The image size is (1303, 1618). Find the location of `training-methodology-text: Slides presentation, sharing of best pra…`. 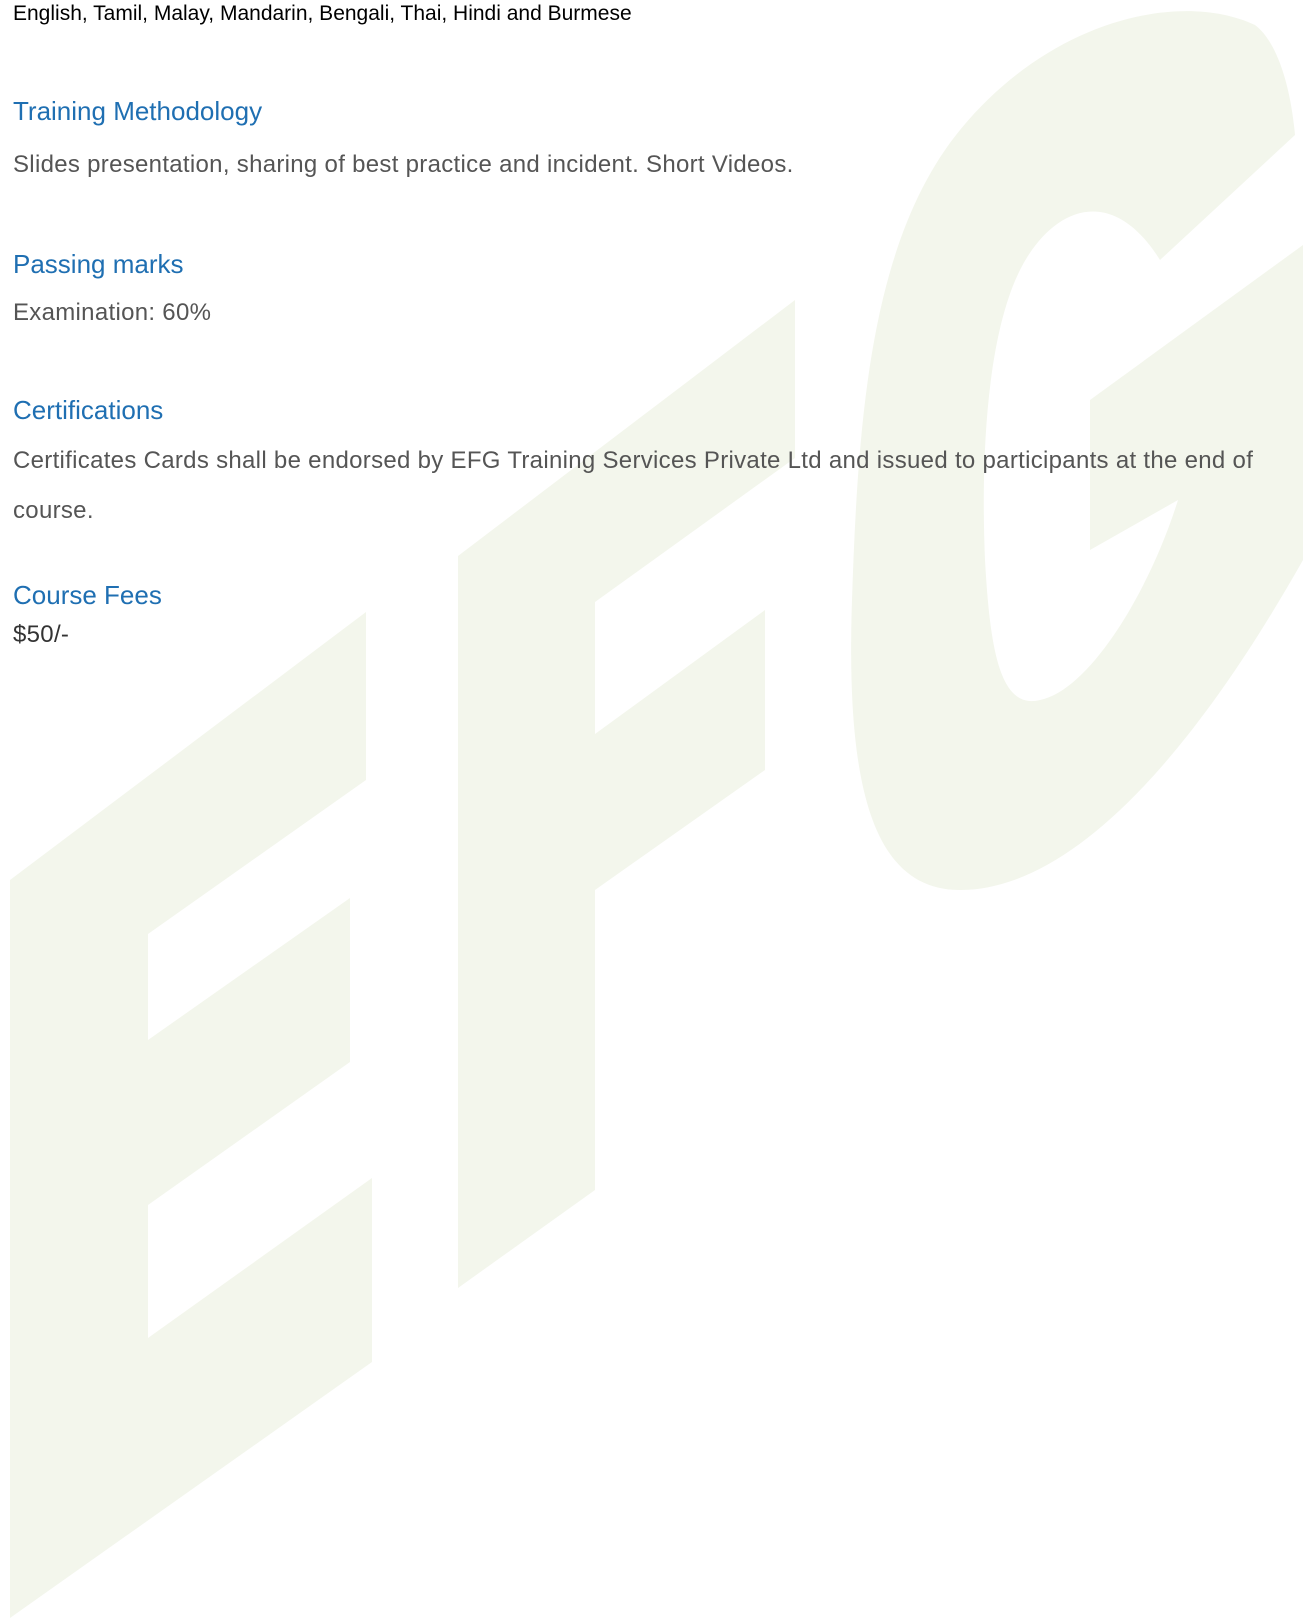

training-methodology-text: Slides presentation, sharing of best pra… is located at coordinates (403, 164).